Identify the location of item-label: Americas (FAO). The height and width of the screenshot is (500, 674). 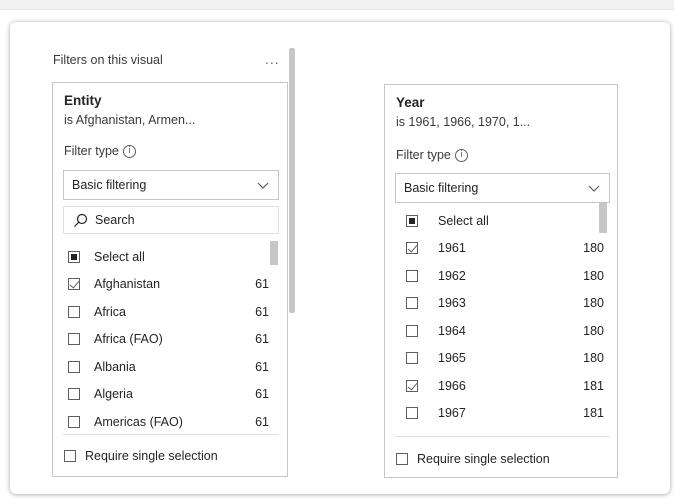
(138, 421).